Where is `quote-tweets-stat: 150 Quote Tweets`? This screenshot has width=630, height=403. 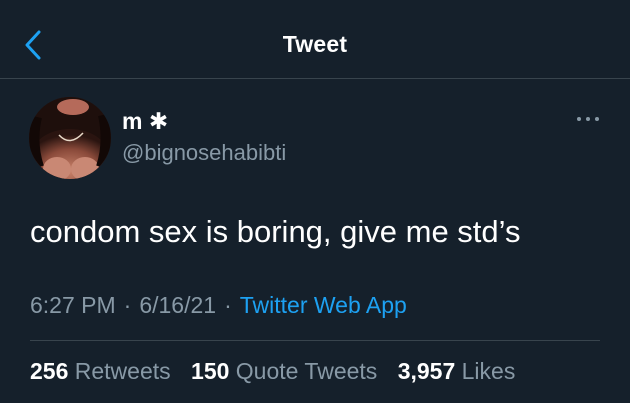
quote-tweets-stat: 150 Quote Tweets is located at coordinates (287, 371).